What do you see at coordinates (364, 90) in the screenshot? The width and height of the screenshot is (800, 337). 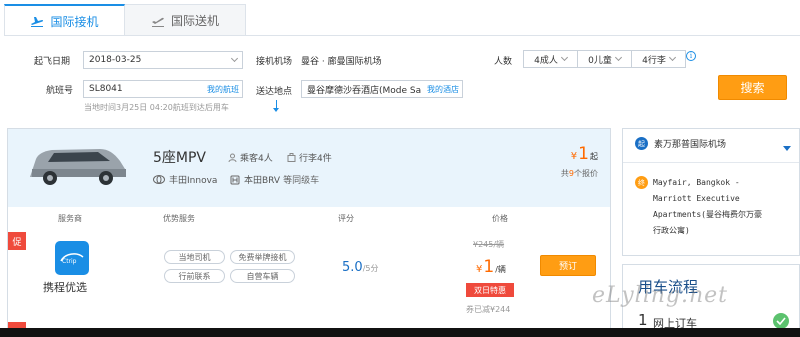 I see `dropoff-value: 曼谷摩德沙吞酒店(Mode Sa` at bounding box center [364, 90].